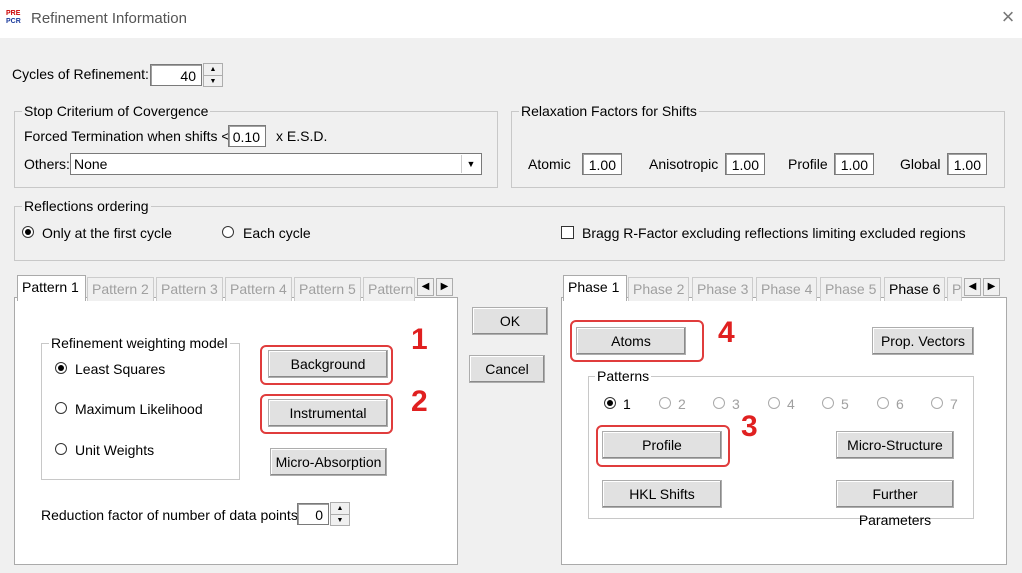 The image size is (1022, 573). Describe the element at coordinates (116, 111) in the screenshot. I see `stop-criterium-title: Stop Criterium of Covergence` at that location.